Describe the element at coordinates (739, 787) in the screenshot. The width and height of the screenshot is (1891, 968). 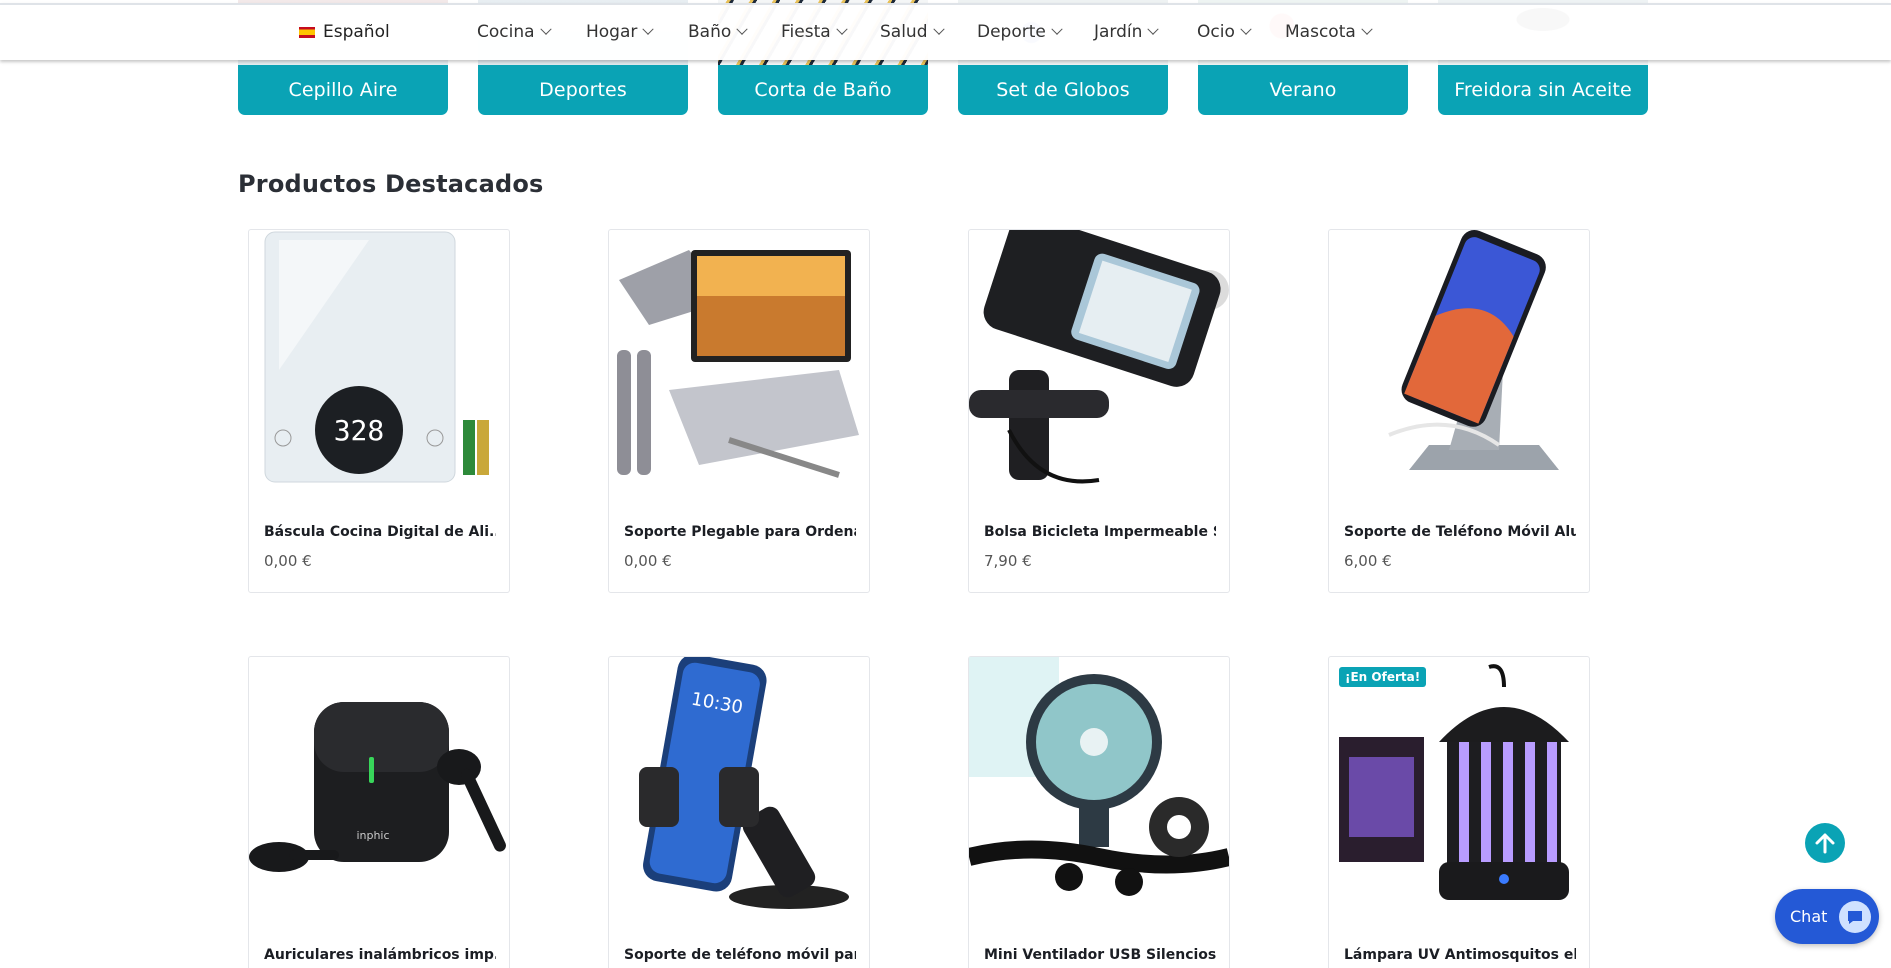
I see `car-phone-mount-image: 10:30` at that location.